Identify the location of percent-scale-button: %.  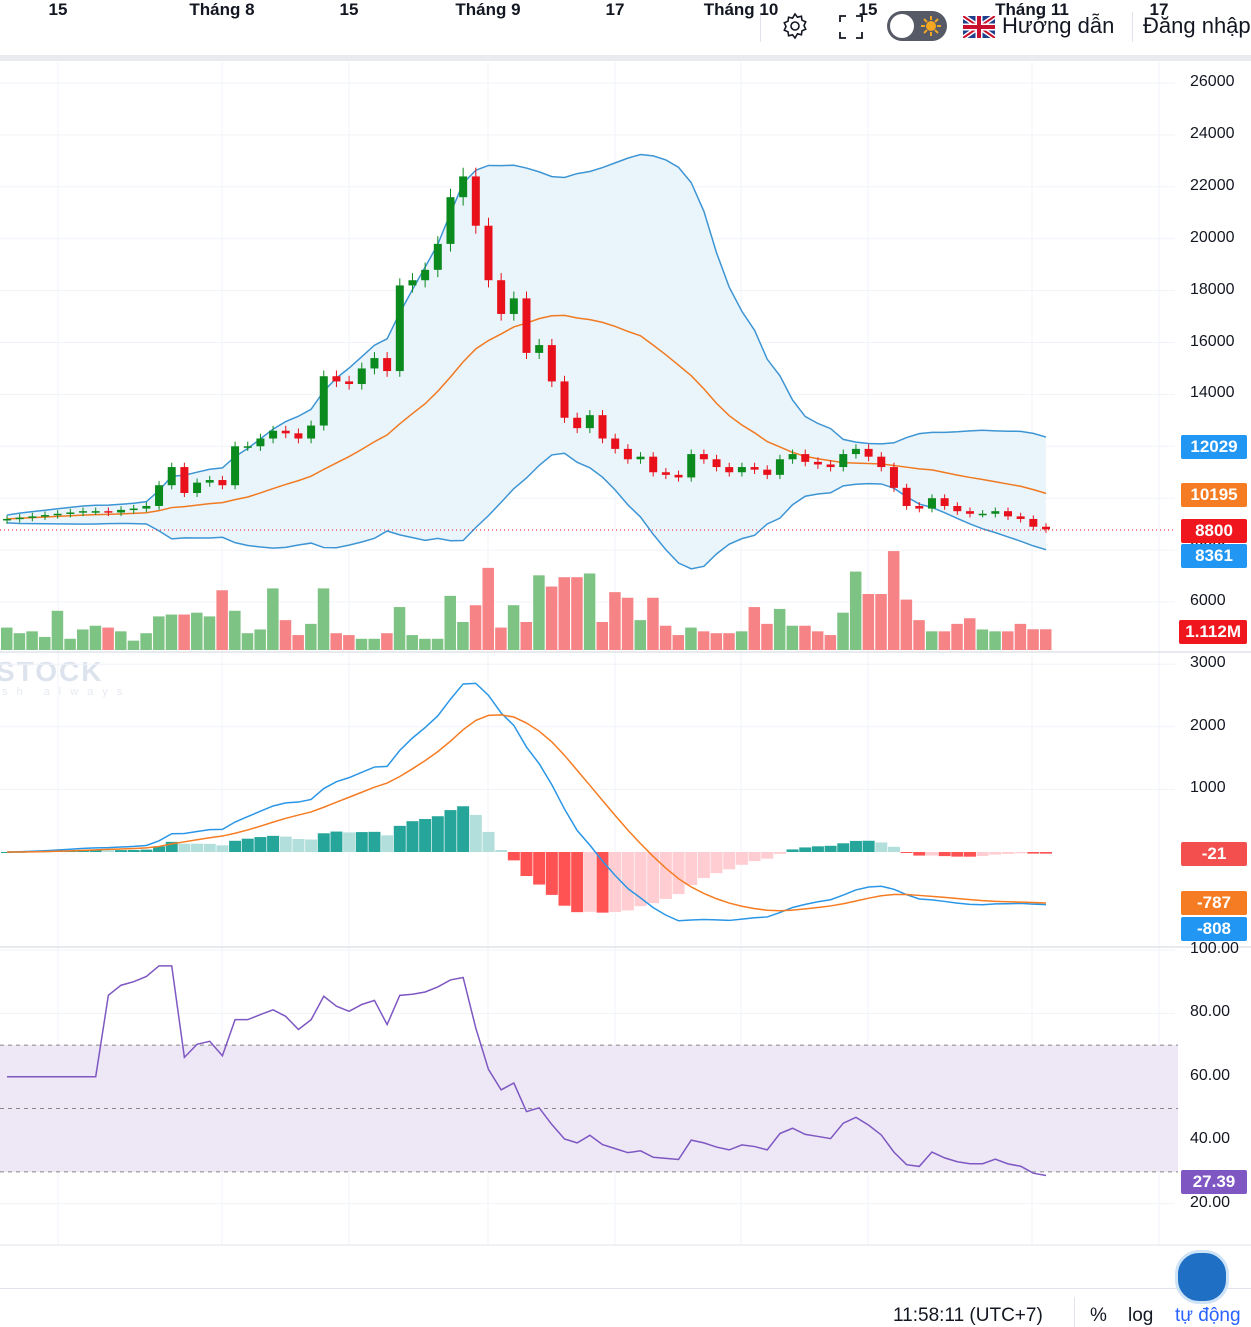
(1098, 1316).